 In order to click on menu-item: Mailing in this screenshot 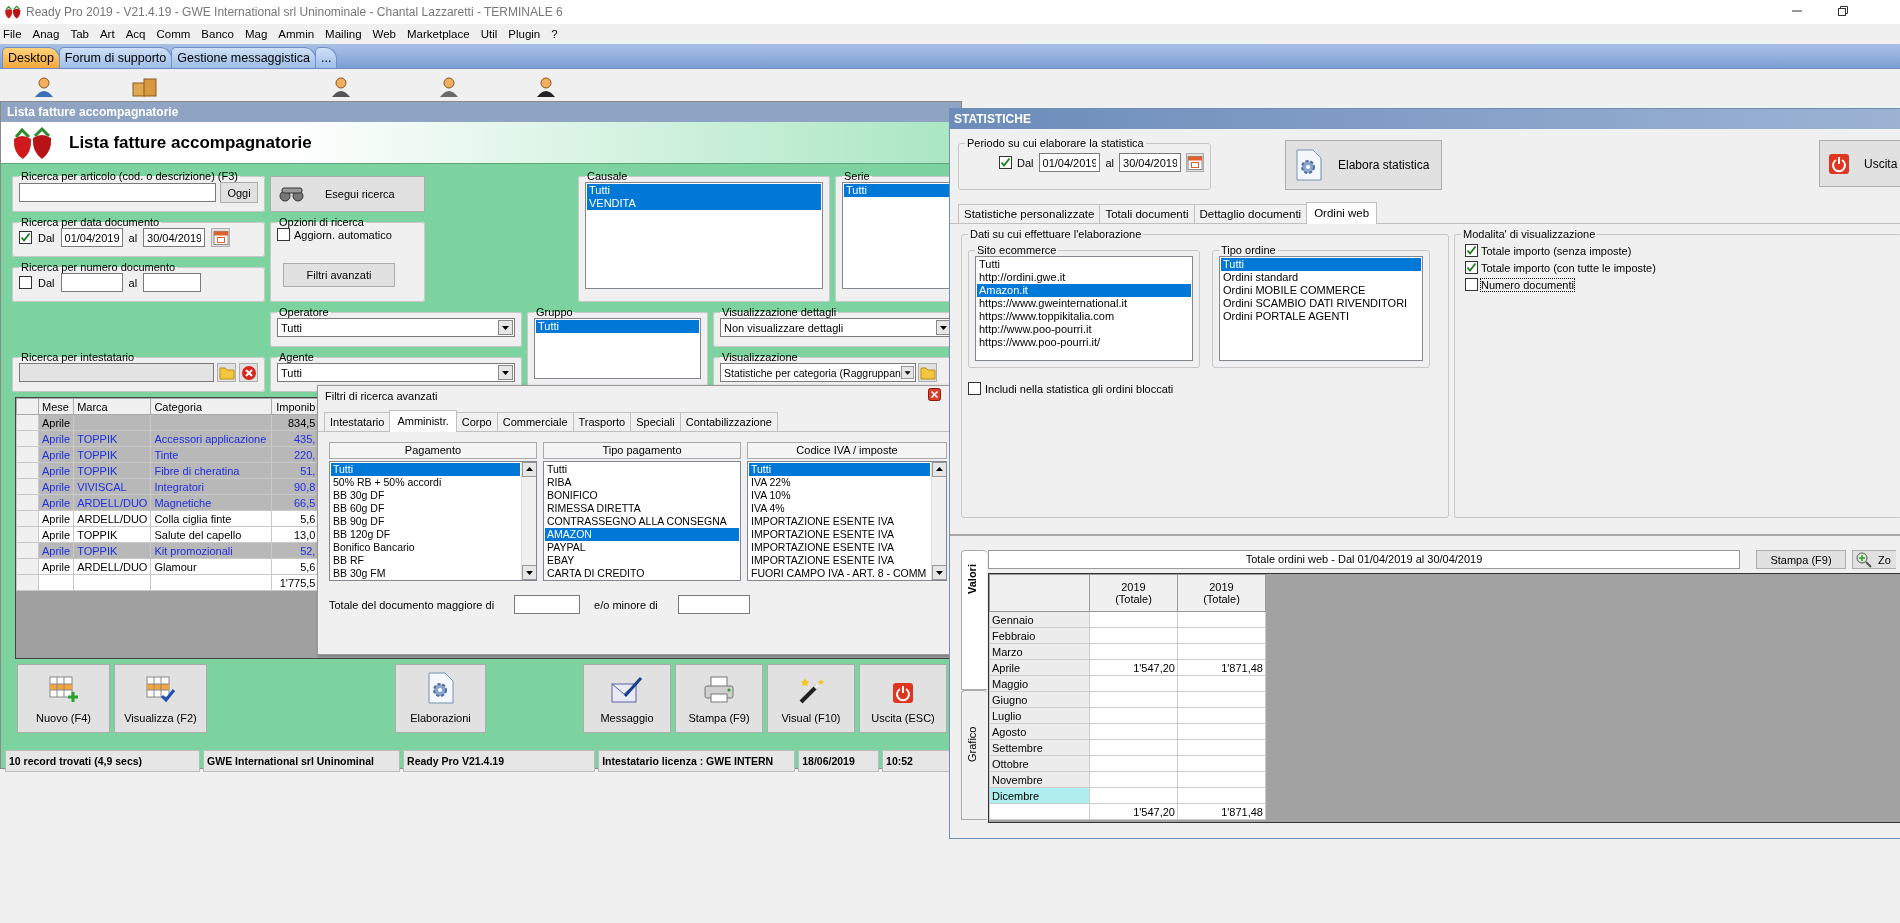, I will do `click(346, 34)`.